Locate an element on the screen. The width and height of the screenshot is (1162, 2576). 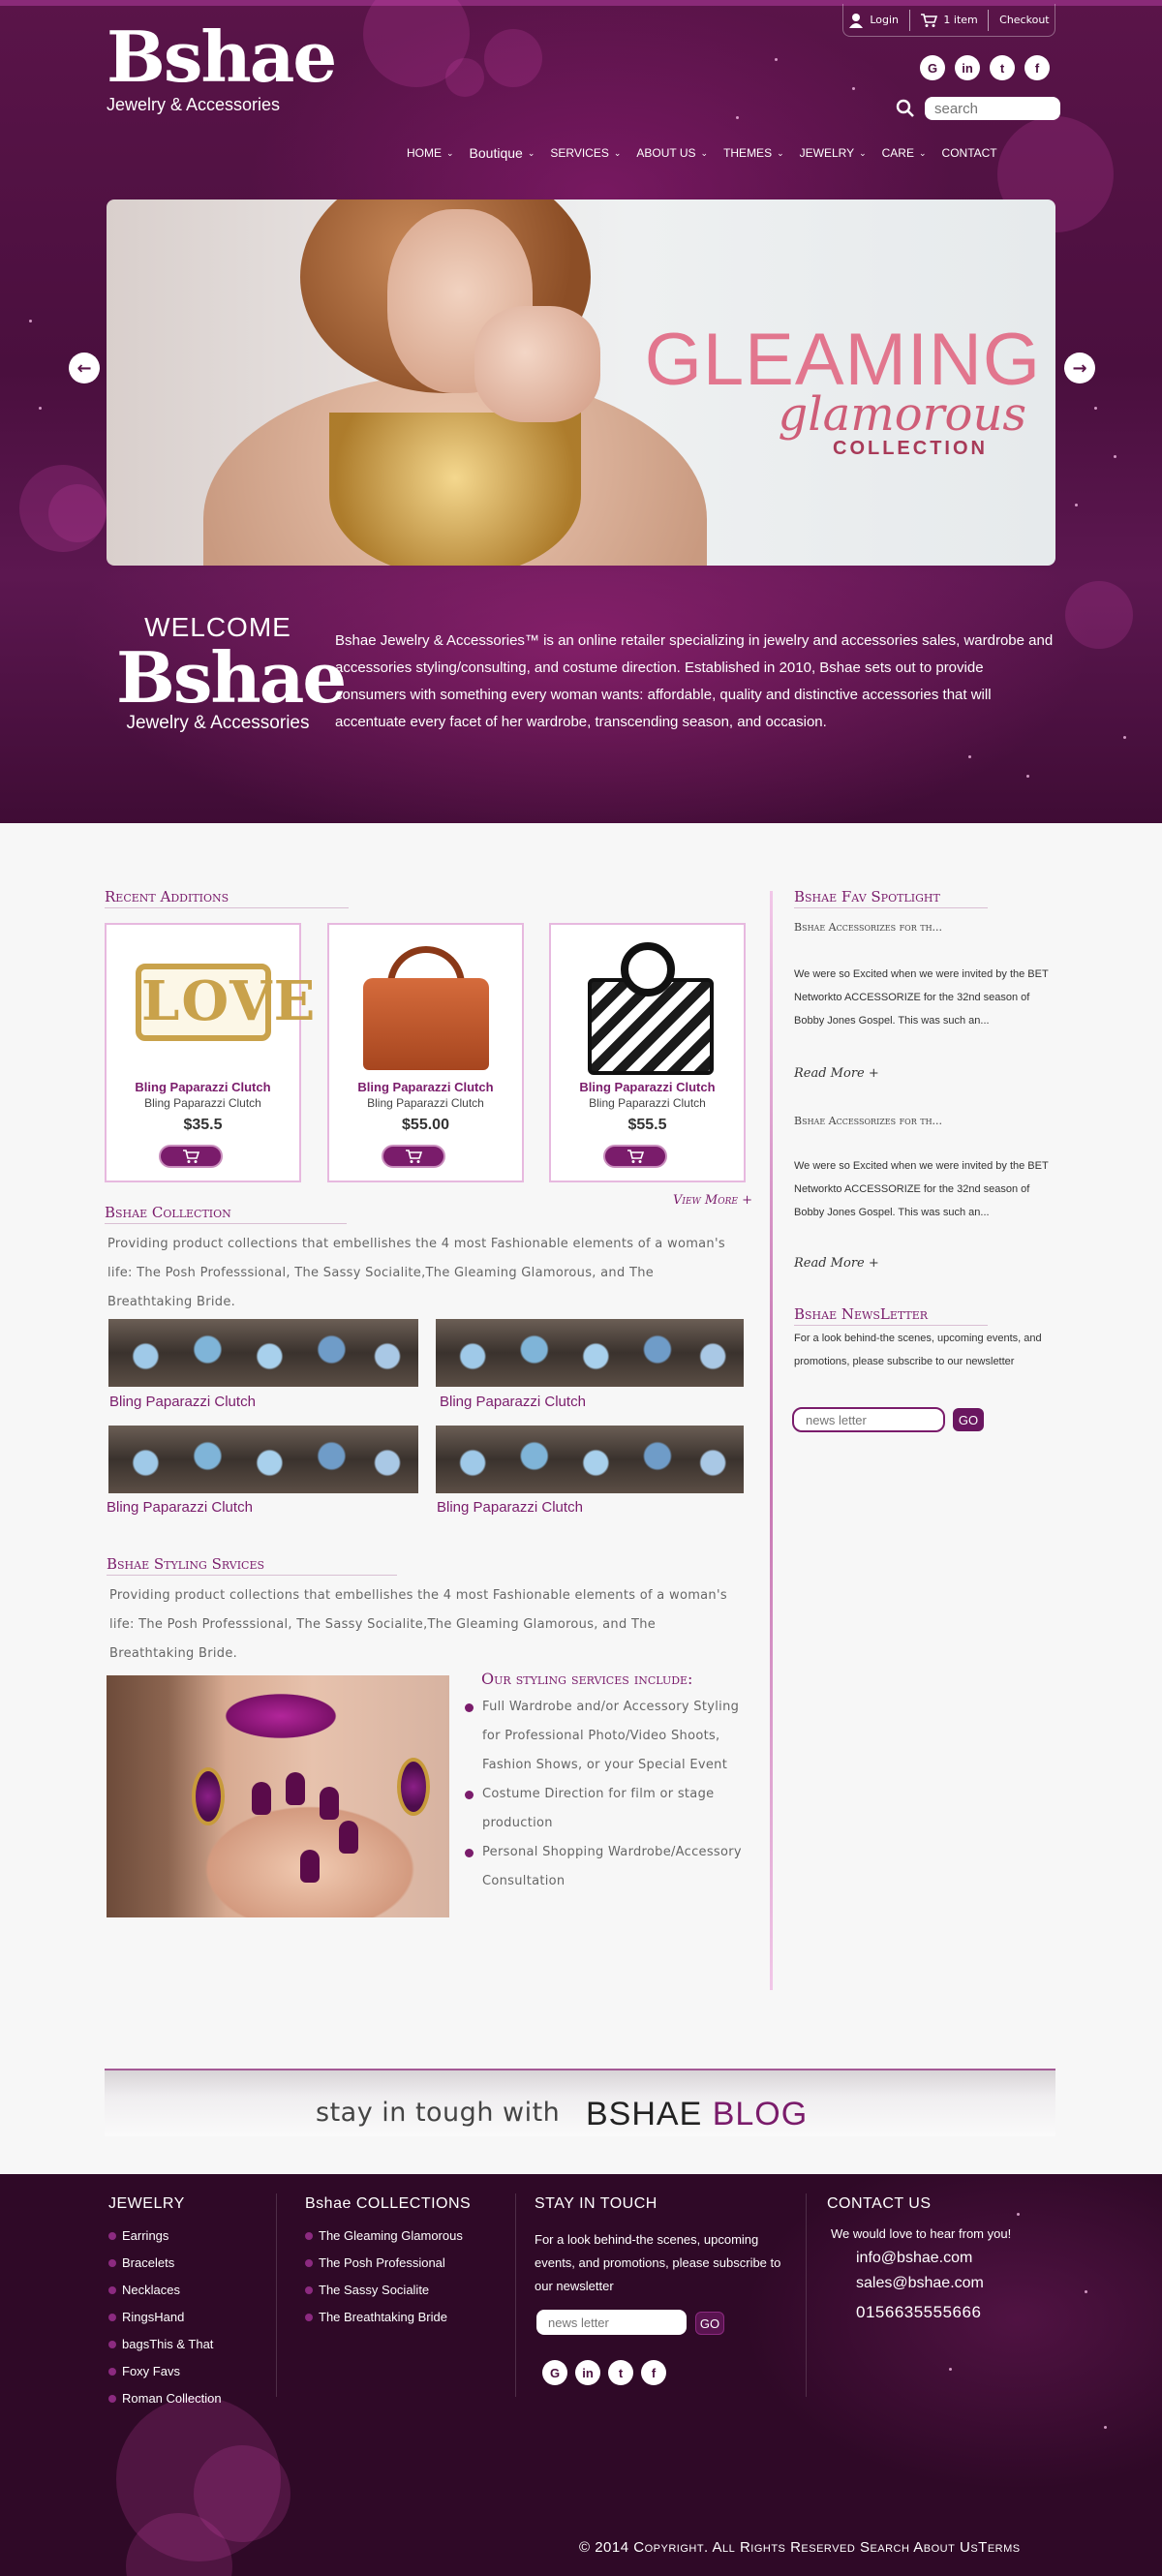
slider-prev-arrow-icon: ← is located at coordinates (85, 368).